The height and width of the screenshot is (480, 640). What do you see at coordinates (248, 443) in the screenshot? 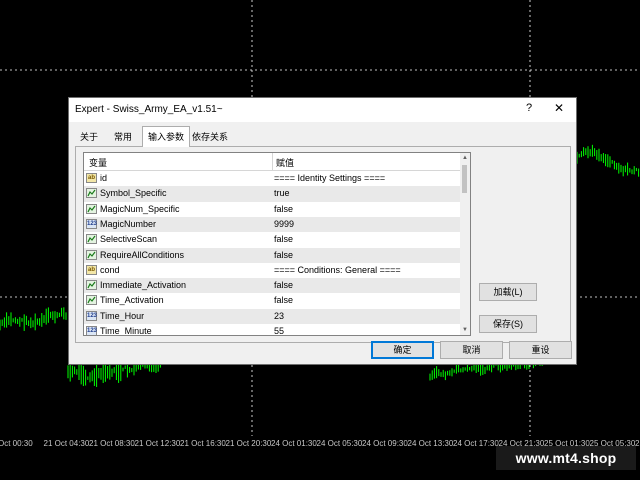
I see `time-axis-label: 21 Oct 20:30` at bounding box center [248, 443].